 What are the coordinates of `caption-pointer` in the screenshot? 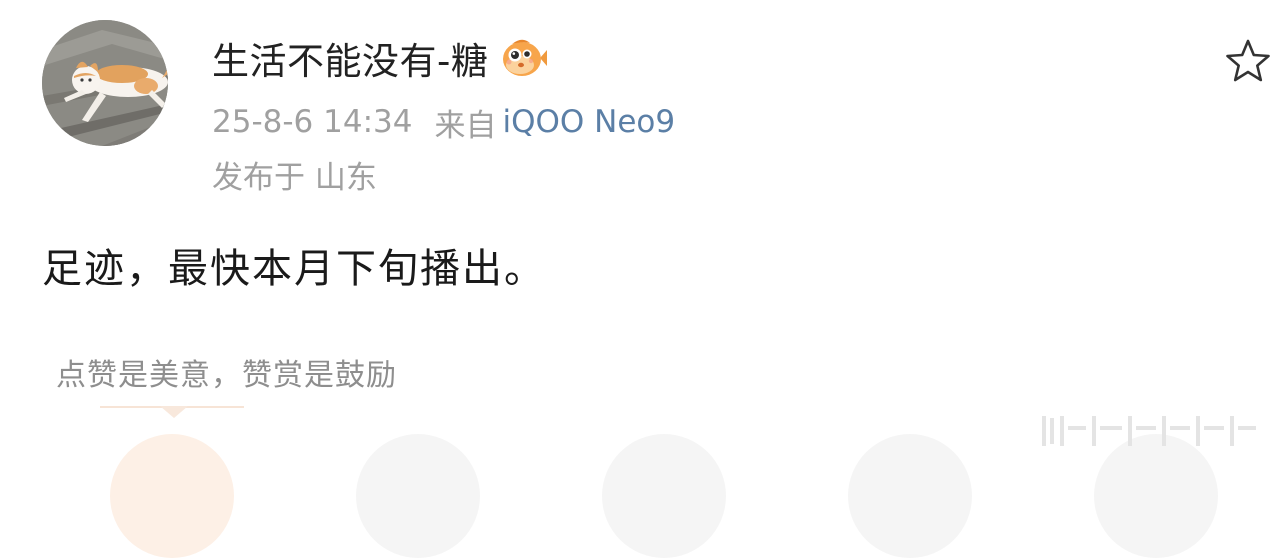 It's located at (174, 412).